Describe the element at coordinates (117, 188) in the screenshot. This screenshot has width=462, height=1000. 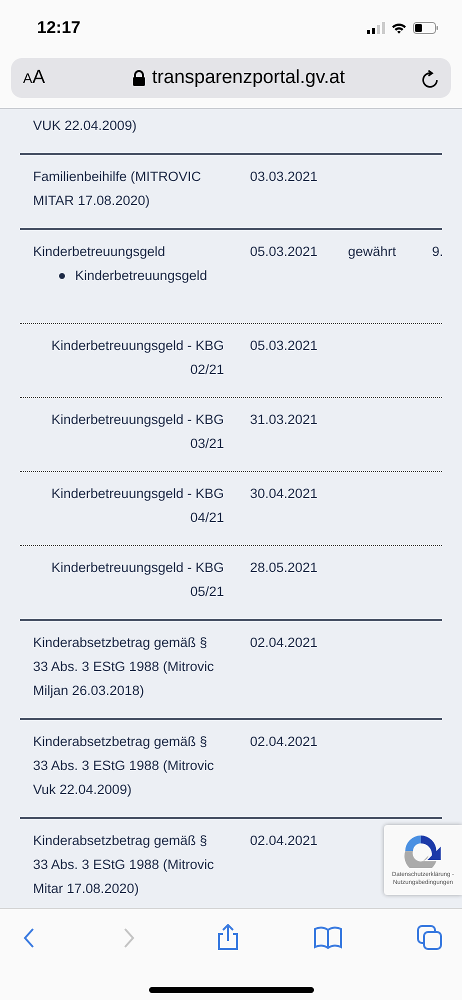
I see `grant-name: Familienbeihilfe (MITROVIC MITAR 17.08.2020)` at that location.